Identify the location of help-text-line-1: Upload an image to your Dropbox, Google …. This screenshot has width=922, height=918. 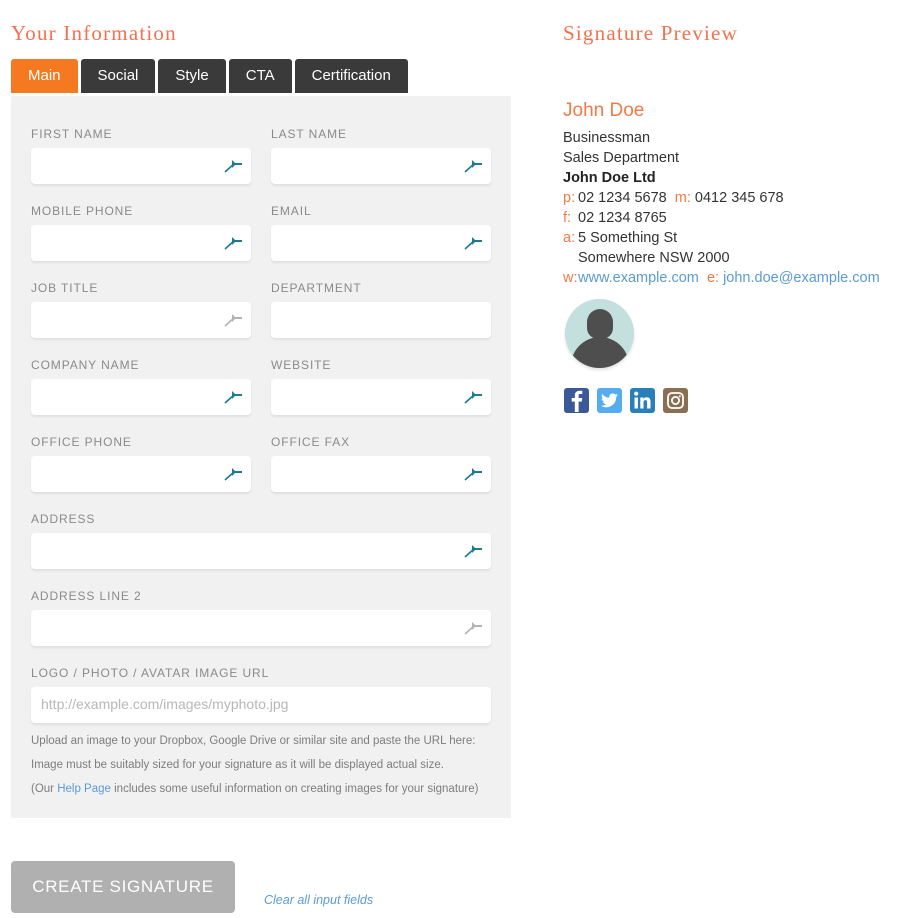
(253, 741).